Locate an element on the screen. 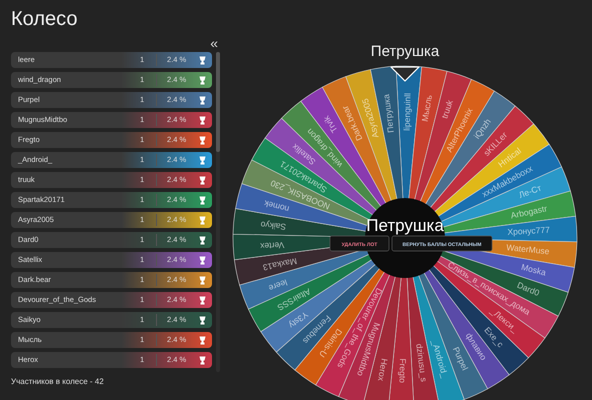  collapse-button: « is located at coordinates (214, 43).